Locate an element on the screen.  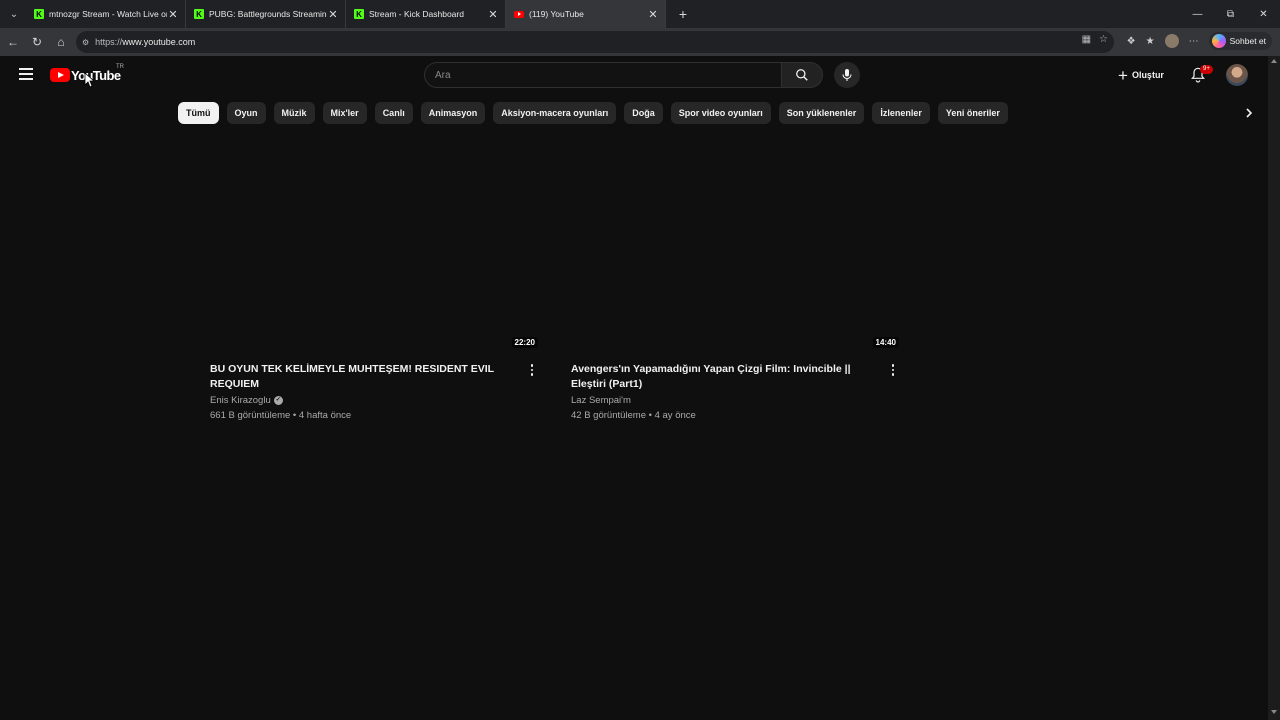
voice-search-button is located at coordinates (847, 75).